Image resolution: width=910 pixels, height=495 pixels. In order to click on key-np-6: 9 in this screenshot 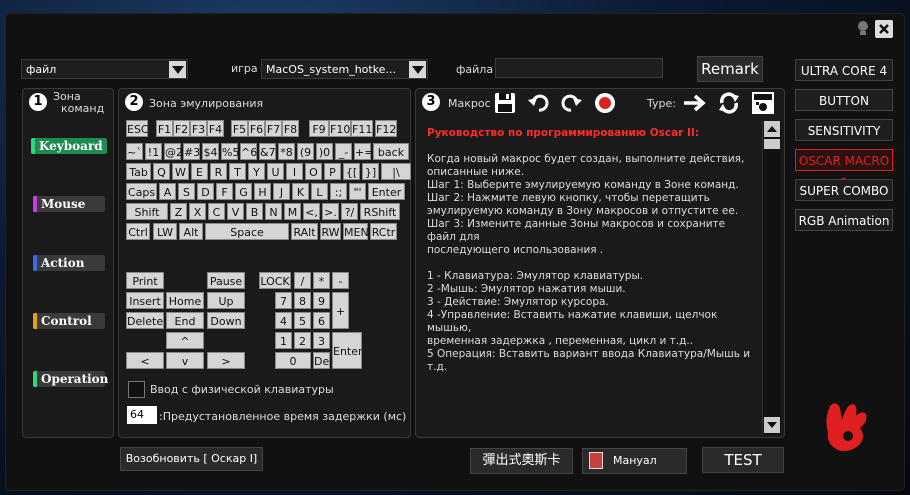, I will do `click(321, 300)`.